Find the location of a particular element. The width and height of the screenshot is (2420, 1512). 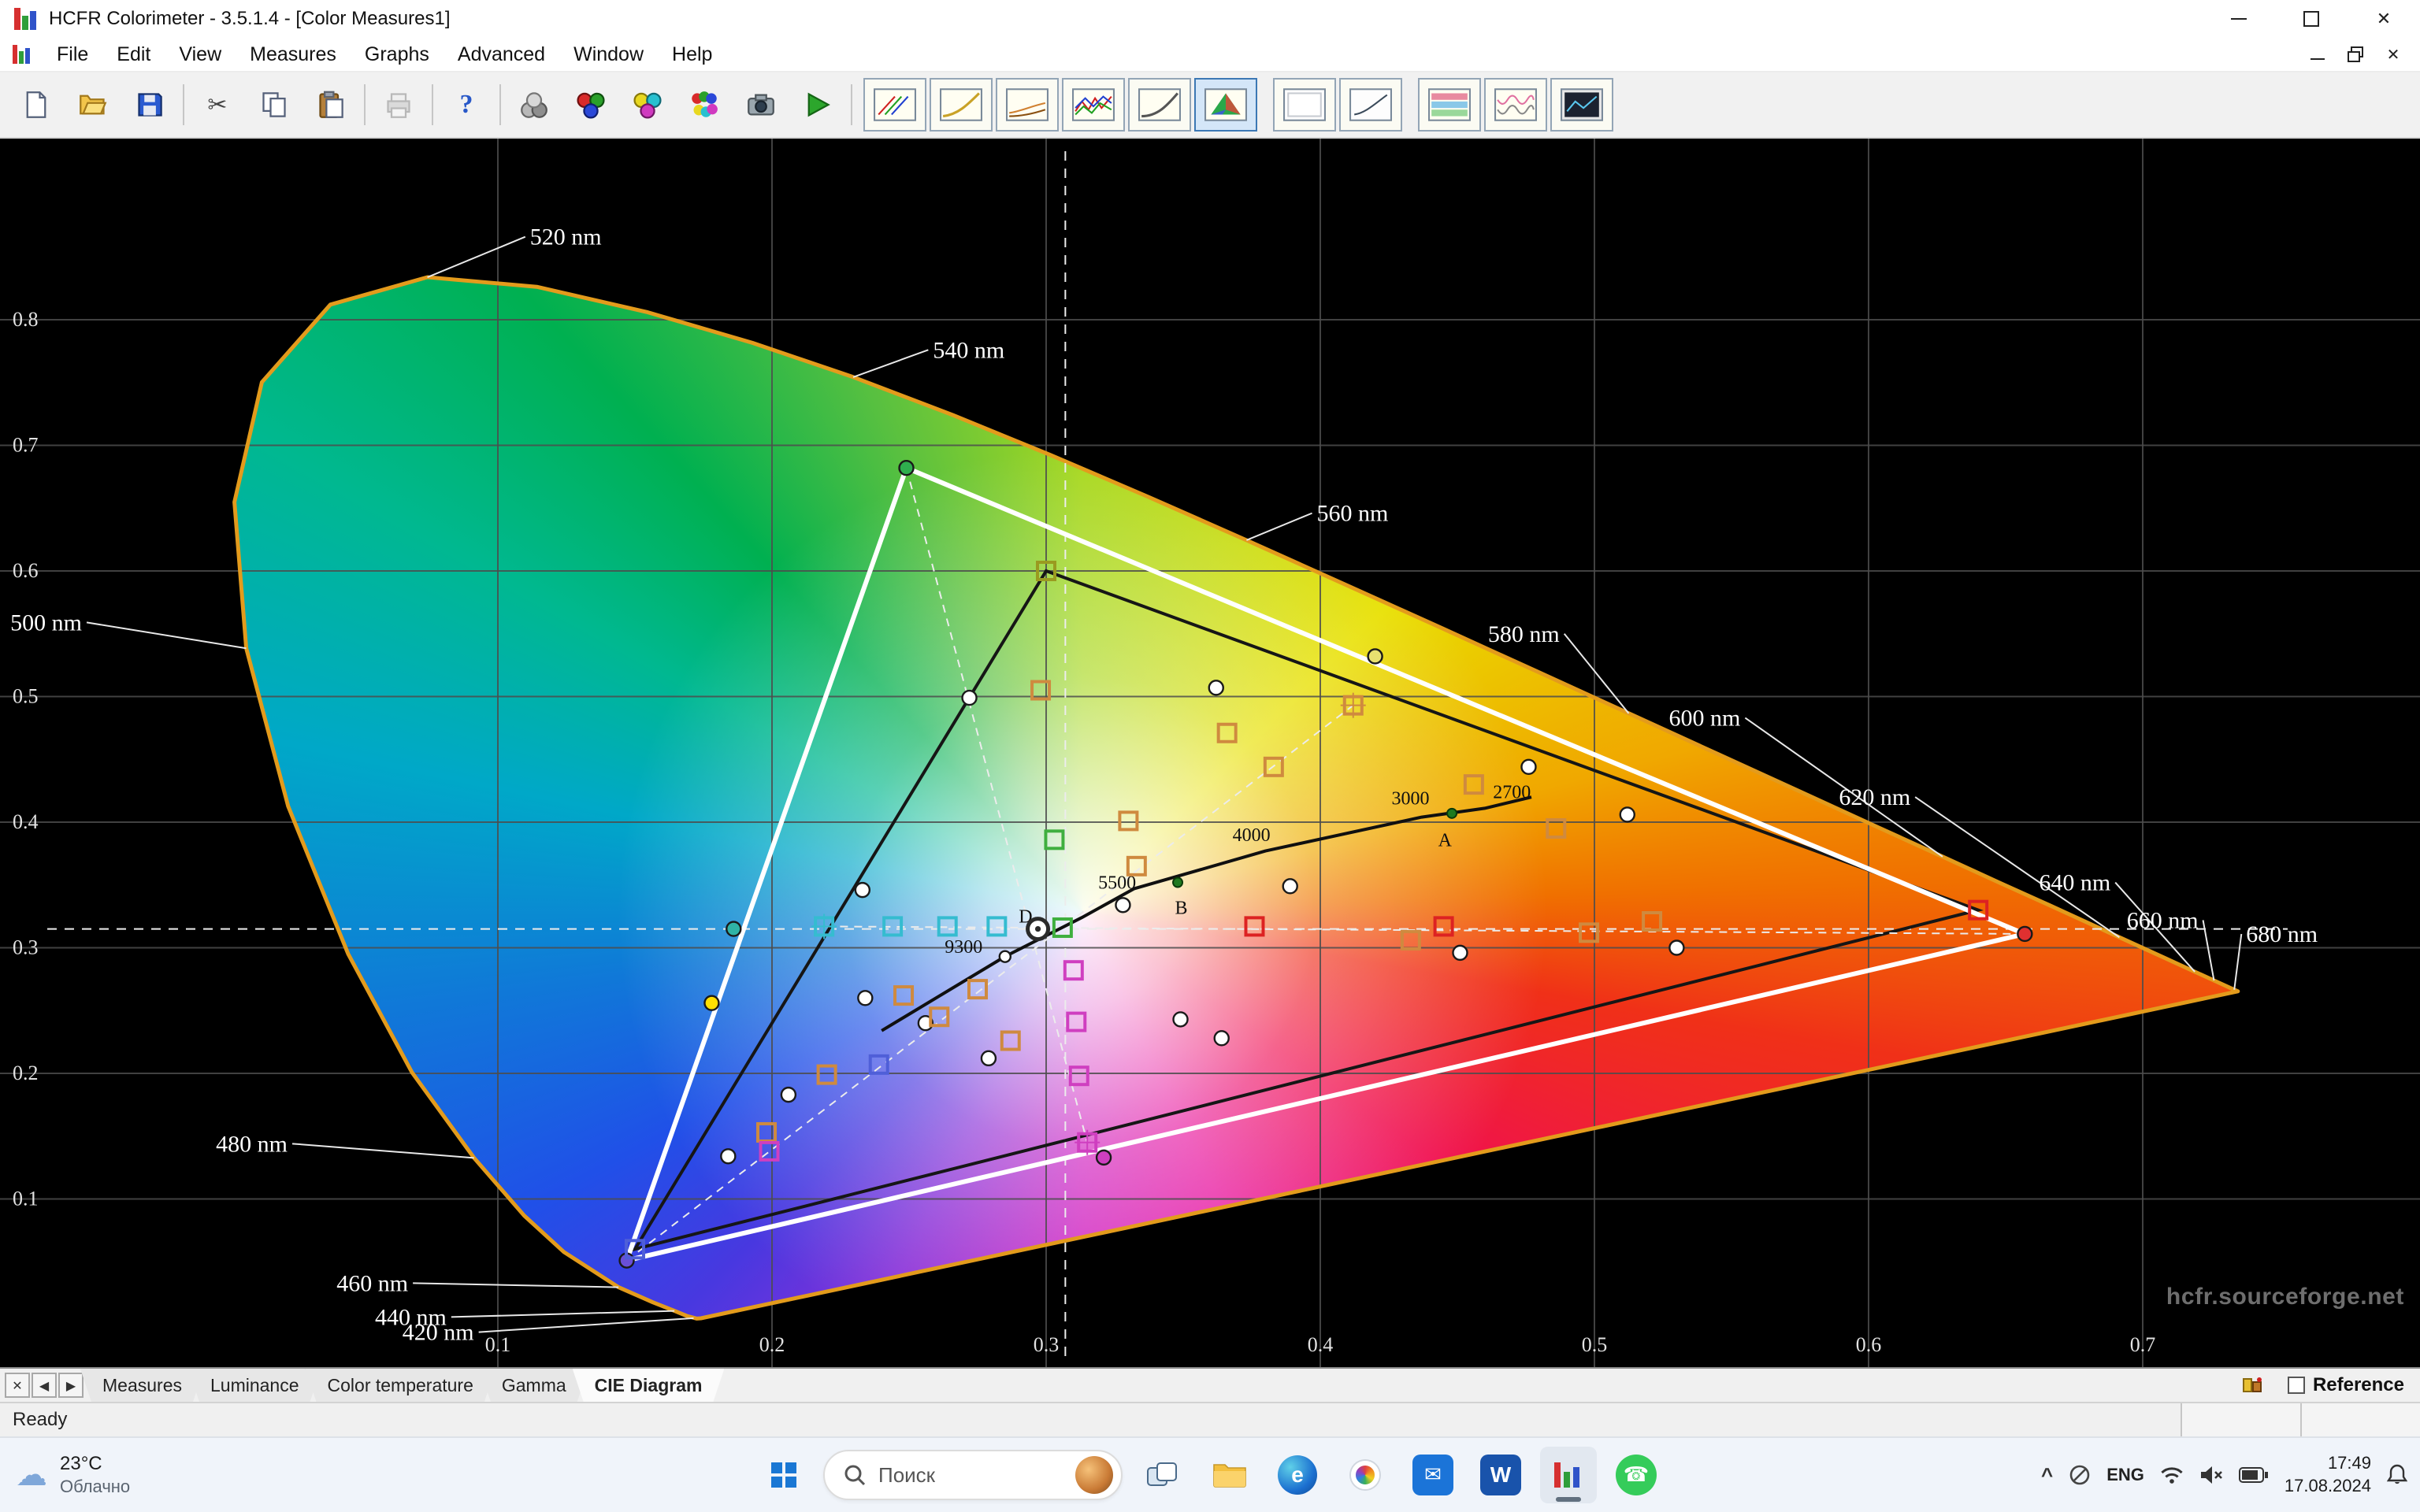

mdi-restore-icon is located at coordinates (2355, 54).